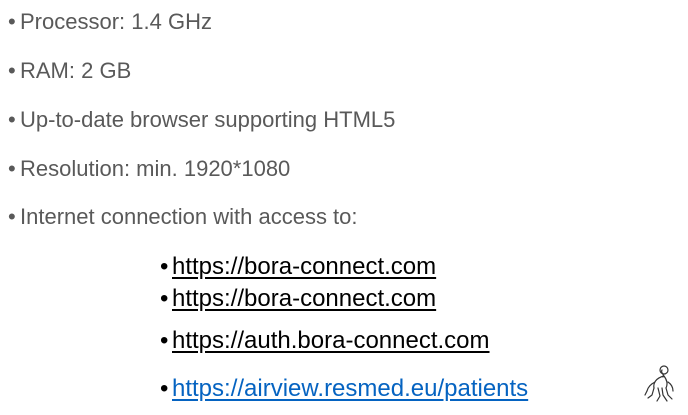 The image size is (688, 415). I want to click on list-item-text: Internet connection with access to:, so click(189, 216).